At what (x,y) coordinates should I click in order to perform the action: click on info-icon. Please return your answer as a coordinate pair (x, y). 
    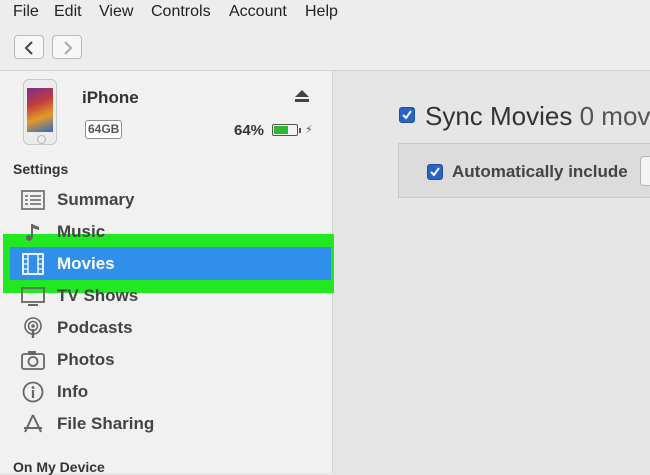
    Looking at the image, I should click on (33, 392).